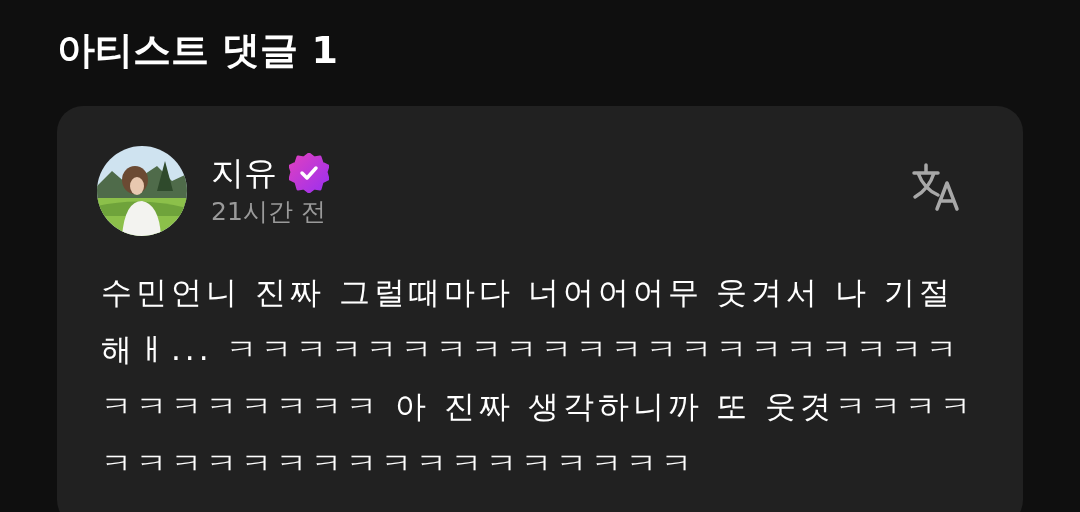  What do you see at coordinates (269, 212) in the screenshot?
I see `comment-time: 21시간 전` at bounding box center [269, 212].